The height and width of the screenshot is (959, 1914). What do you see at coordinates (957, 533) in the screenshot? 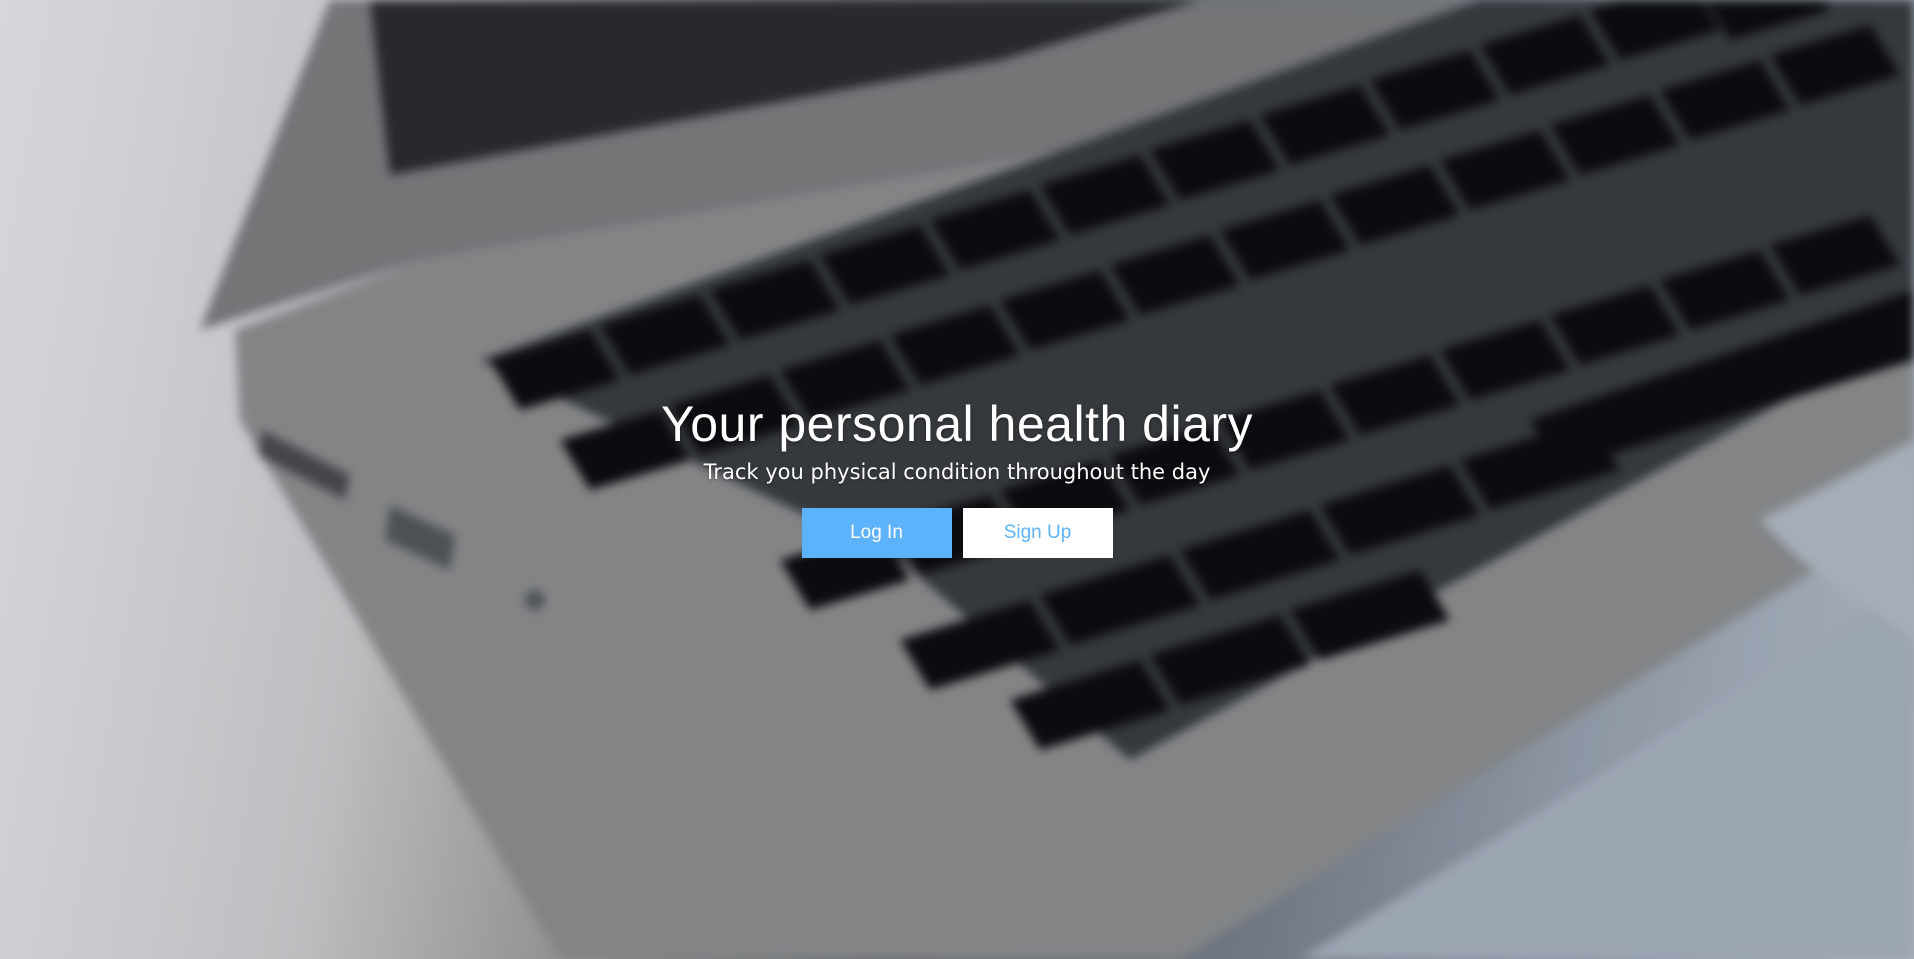
I see `auth-buttons: Log In Sign Up` at bounding box center [957, 533].